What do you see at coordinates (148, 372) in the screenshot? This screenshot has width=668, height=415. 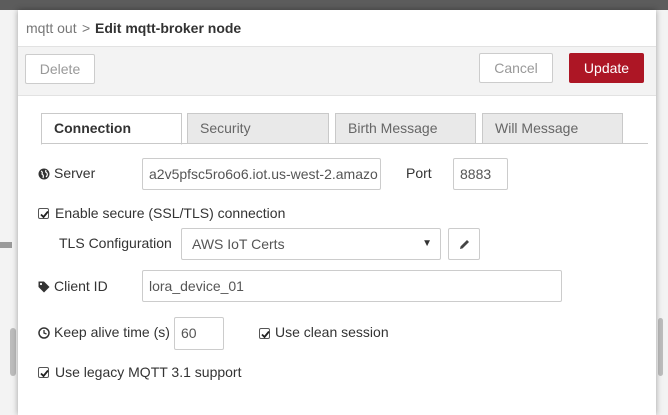 I see `legacy-mqtt-label: Use legacy MQTT 3.1 support` at bounding box center [148, 372].